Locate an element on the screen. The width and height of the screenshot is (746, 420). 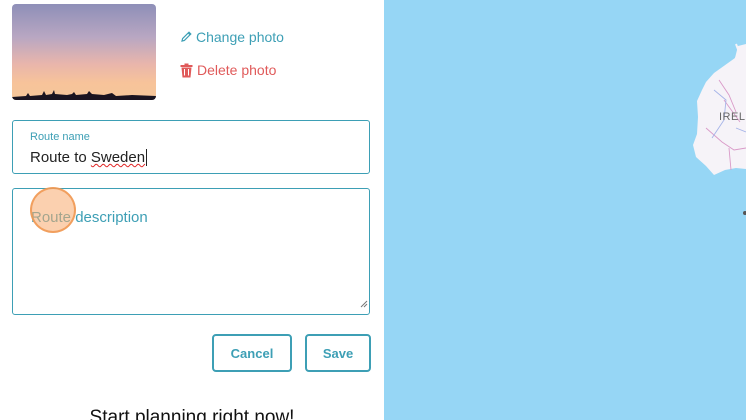
delete-photo-link: Delete photo is located at coordinates (228, 70).